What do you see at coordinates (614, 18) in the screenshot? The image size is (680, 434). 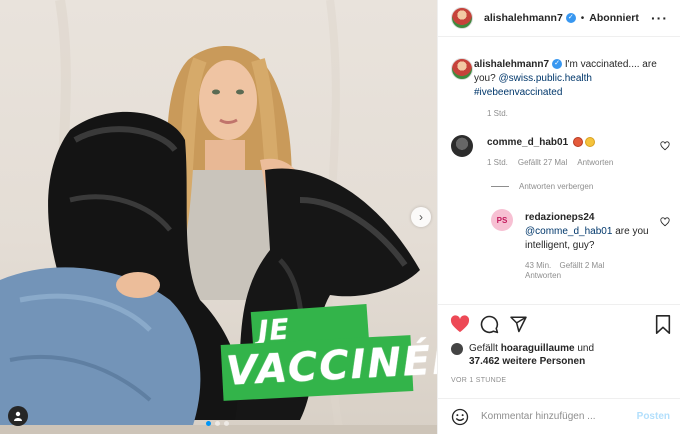 I see `following-button: Abonniert` at bounding box center [614, 18].